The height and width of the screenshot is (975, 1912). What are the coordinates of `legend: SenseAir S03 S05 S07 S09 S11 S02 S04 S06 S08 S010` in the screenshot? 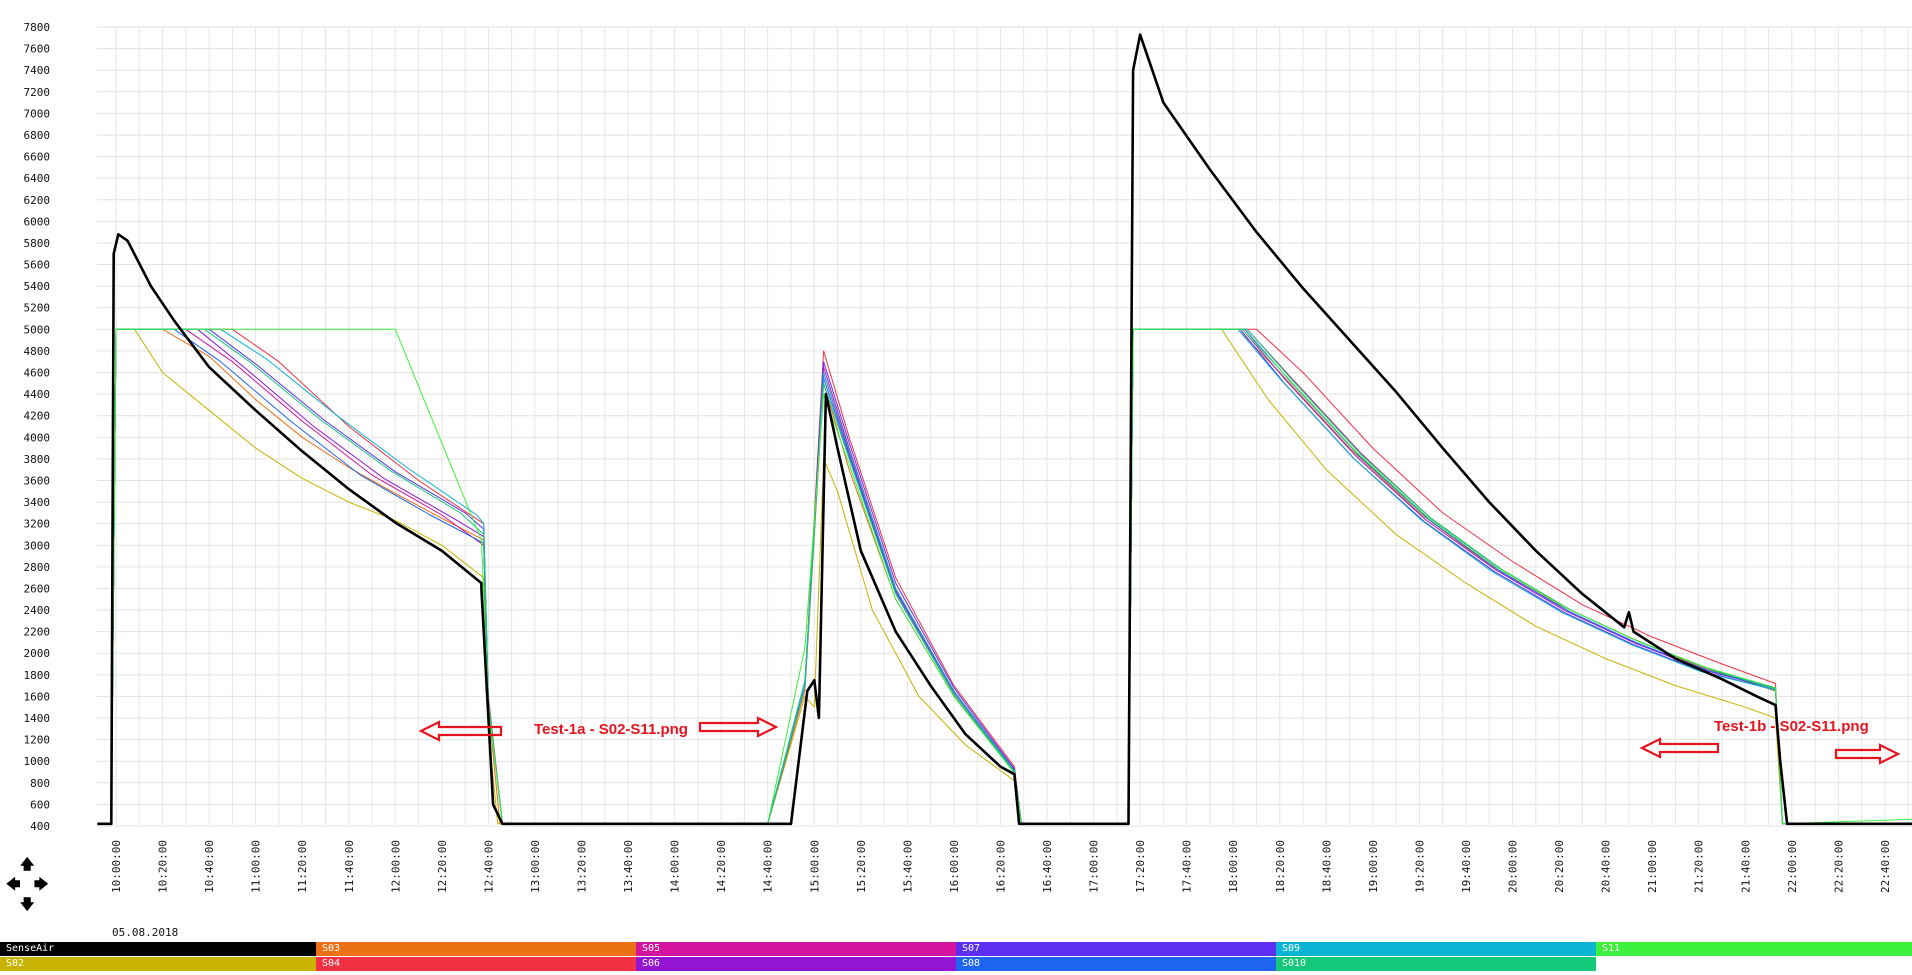 It's located at (956, 957).